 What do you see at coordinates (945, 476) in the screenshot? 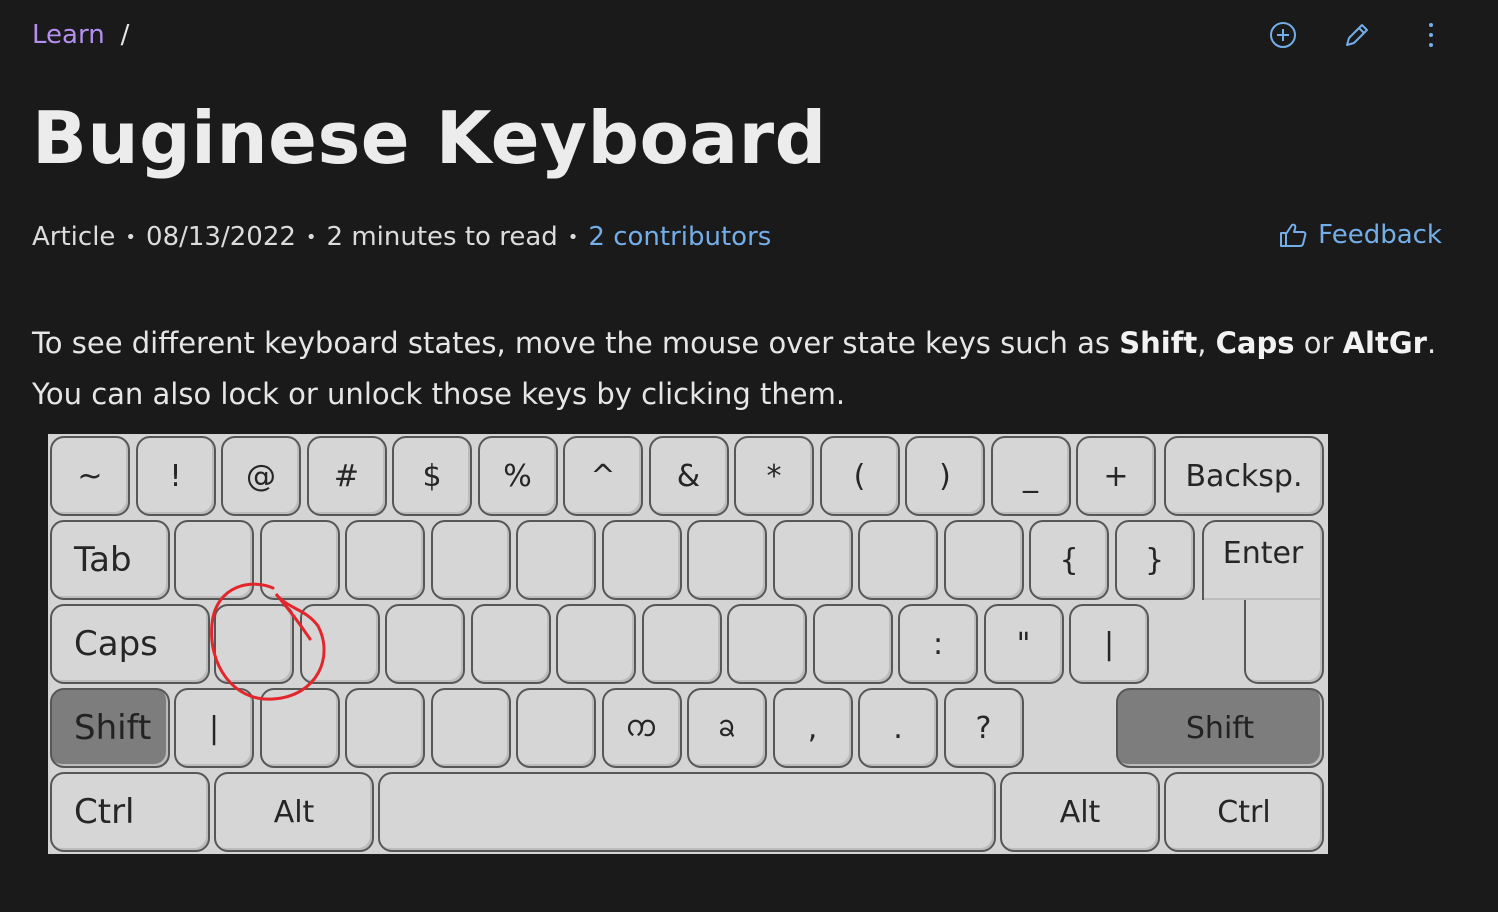
I see `key-row1-11: )` at bounding box center [945, 476].